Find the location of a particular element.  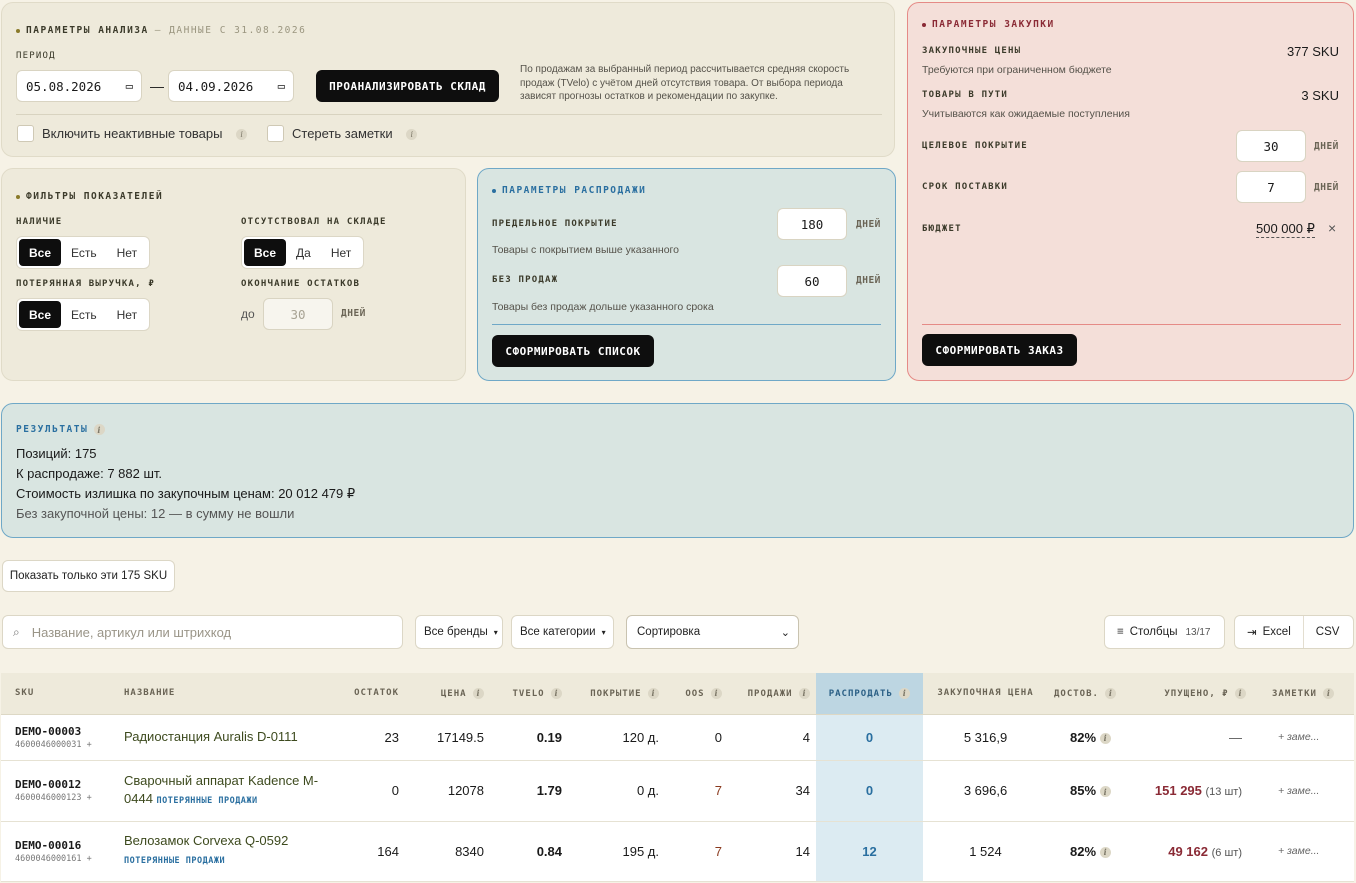

stock-cell: 164 is located at coordinates (369, 851).